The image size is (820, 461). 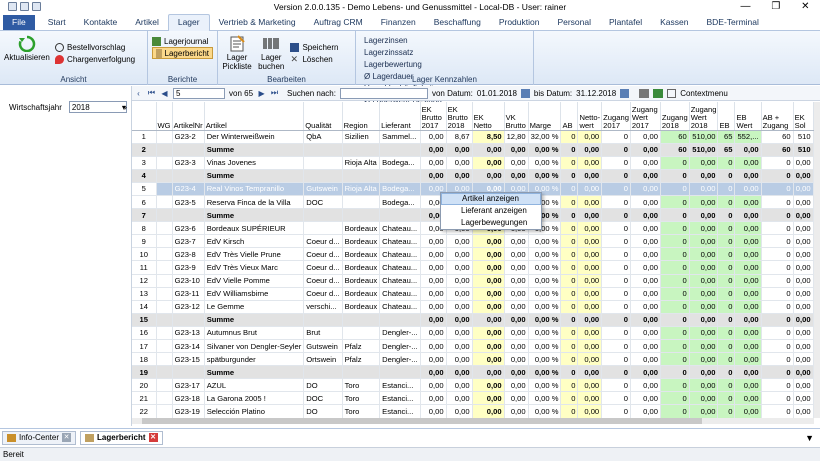 I want to click on cell-artikelnr, so click(x=188, y=176).